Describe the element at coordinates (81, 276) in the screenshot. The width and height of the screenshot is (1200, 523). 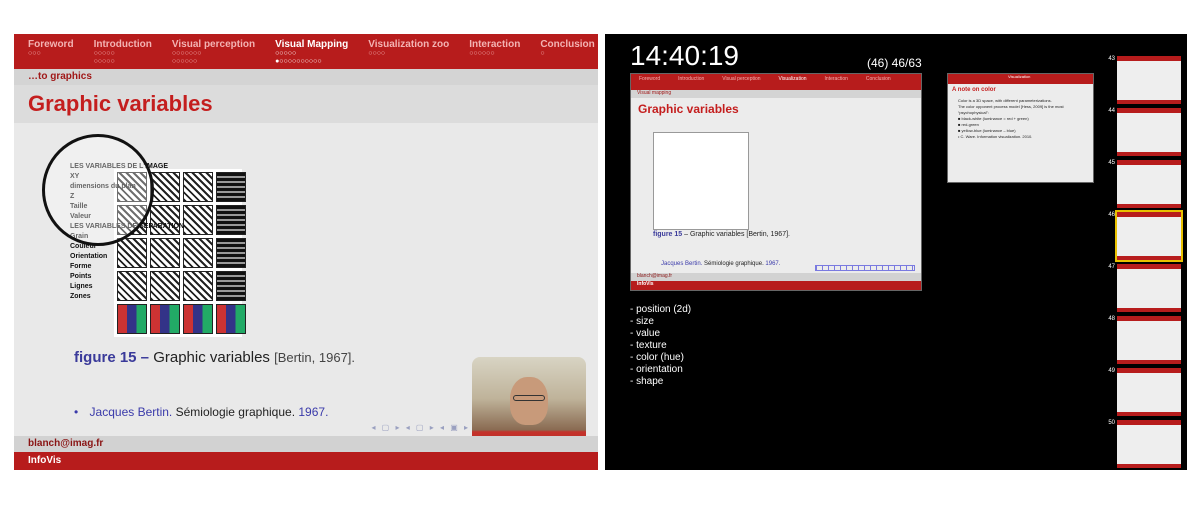
I see `figure-label: Points` at that location.